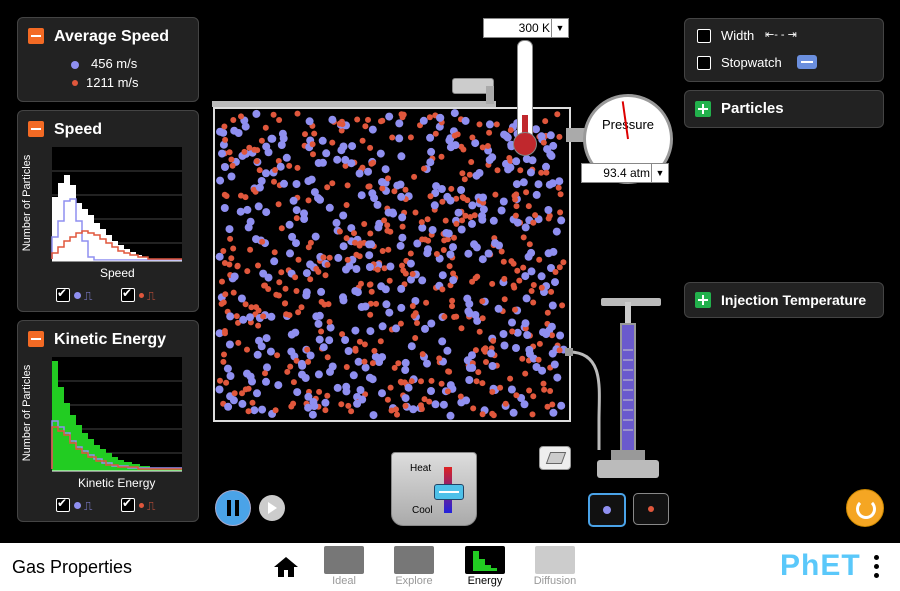  Describe the element at coordinates (485, 568) in the screenshot. I see `tab-energy: Energy` at that location.